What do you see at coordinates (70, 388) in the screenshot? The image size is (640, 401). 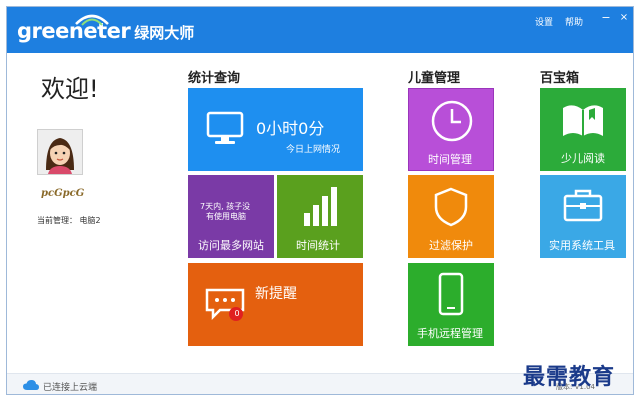 I see `cloud-status-text: 已连接上云端` at bounding box center [70, 388].